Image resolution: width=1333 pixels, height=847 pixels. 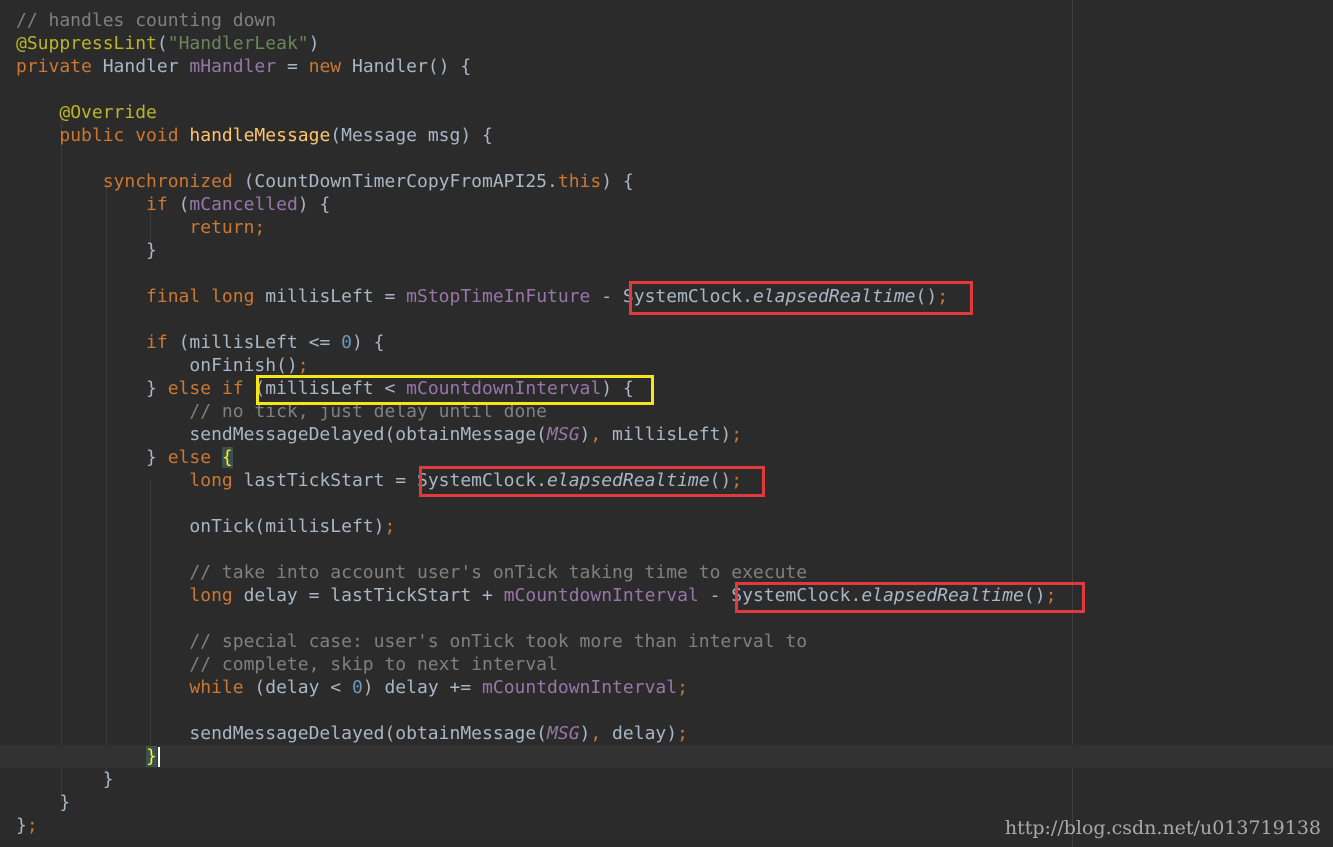 What do you see at coordinates (140, 66) in the screenshot?
I see `code-token: Handler` at bounding box center [140, 66].